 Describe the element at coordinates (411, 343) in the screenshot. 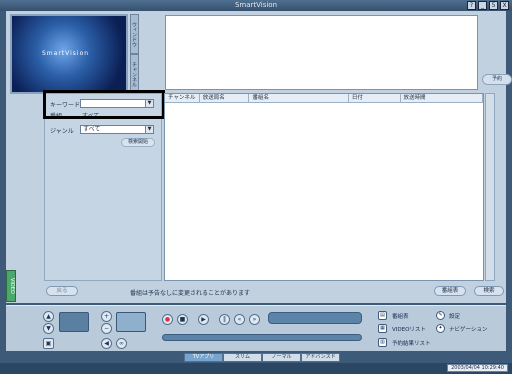

I see `menu-reservation-list: 予約結果リスト` at that location.